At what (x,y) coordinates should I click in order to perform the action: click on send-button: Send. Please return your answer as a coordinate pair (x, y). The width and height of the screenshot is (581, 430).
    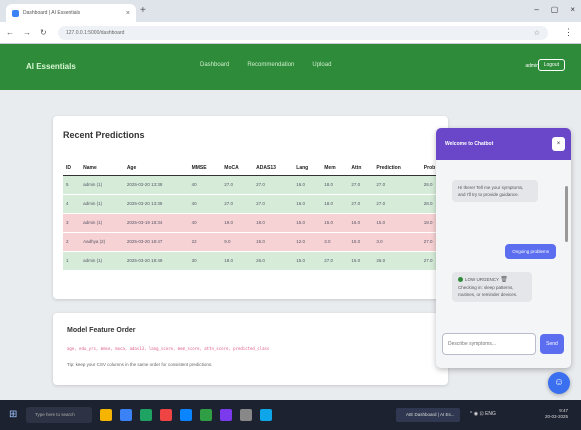
    Looking at the image, I should click on (552, 344).